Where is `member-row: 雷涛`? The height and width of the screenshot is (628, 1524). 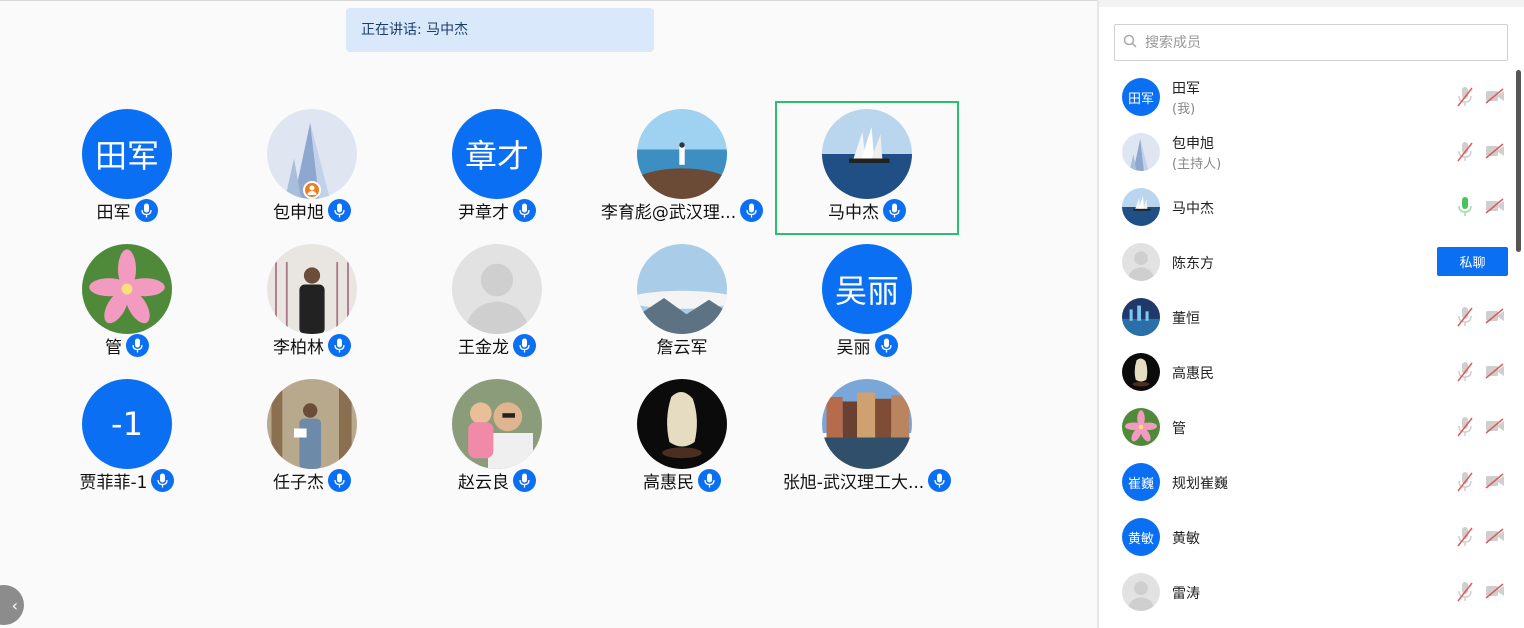
member-row: 雷涛 is located at coordinates (1304, 591).